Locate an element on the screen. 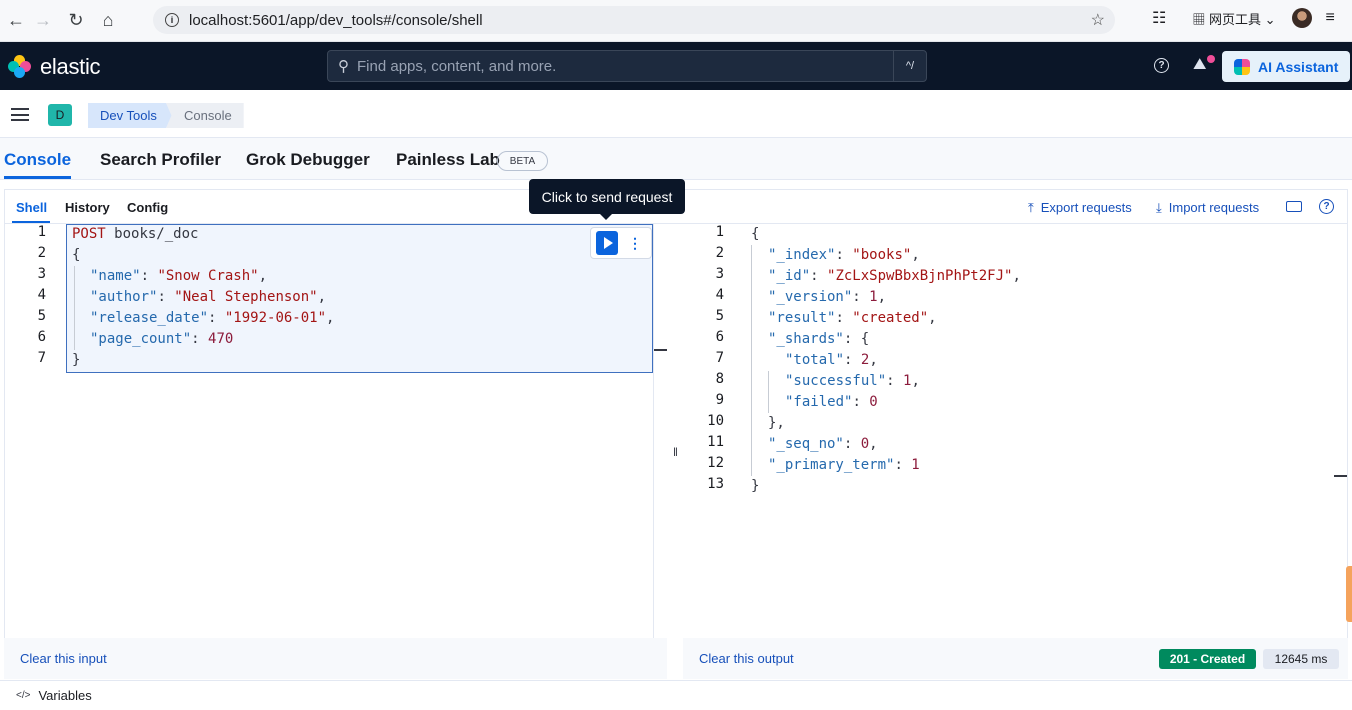 The width and height of the screenshot is (1352, 710). subtab-config: Config is located at coordinates (147, 207).